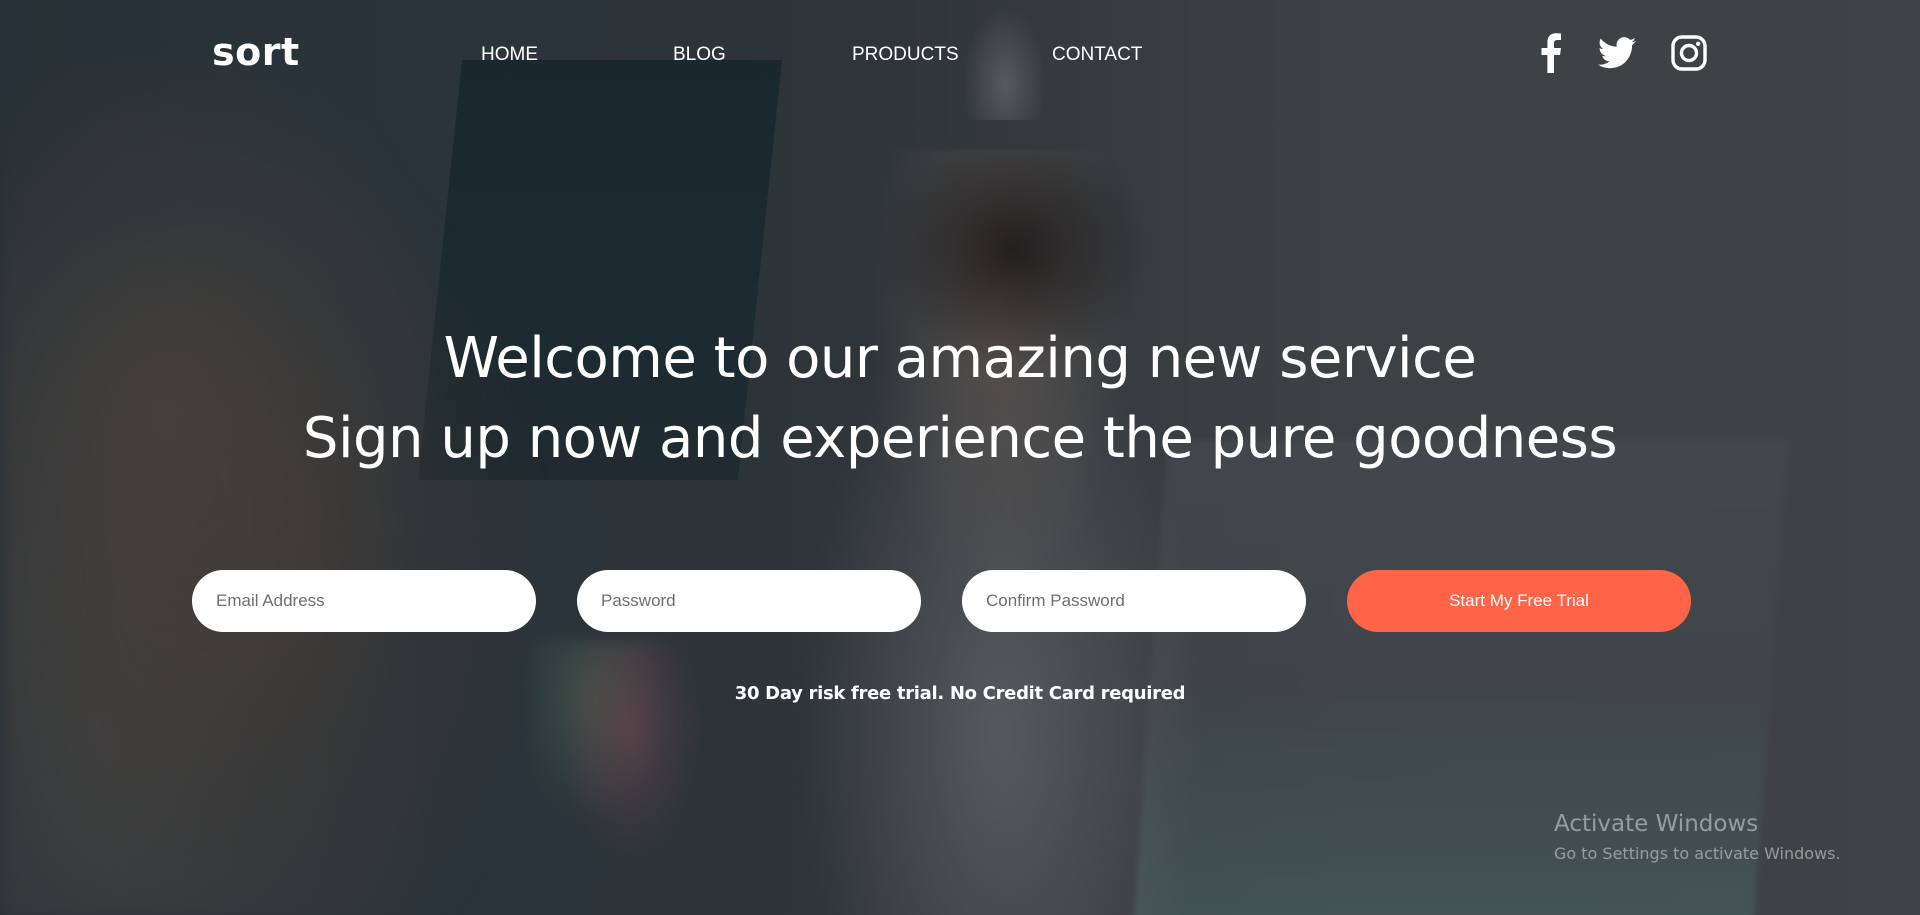 The height and width of the screenshot is (915, 1920). What do you see at coordinates (509, 55) in the screenshot?
I see `nav-home: HOME` at bounding box center [509, 55].